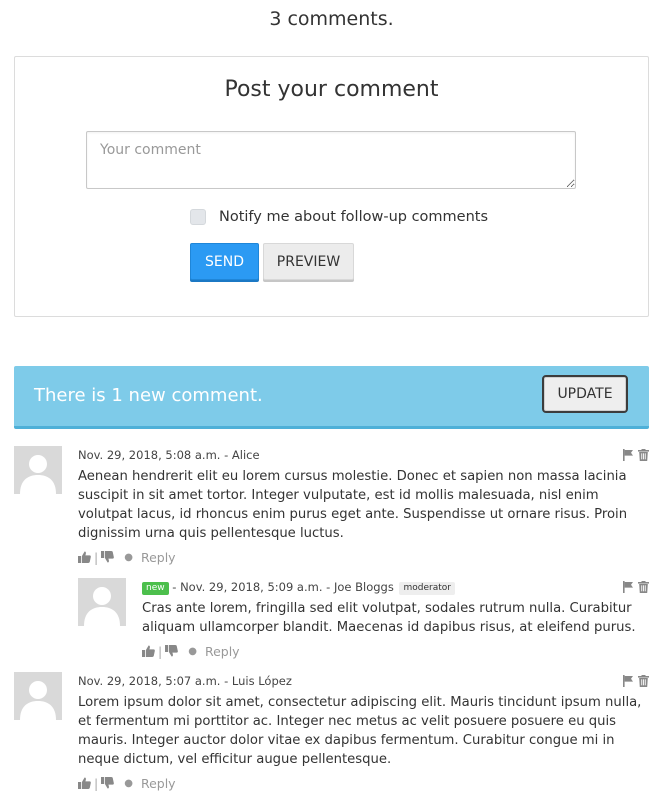 The height and width of the screenshot is (812, 663). Describe the element at coordinates (308, 261) in the screenshot. I see `preview-button: PREVIEW` at that location.